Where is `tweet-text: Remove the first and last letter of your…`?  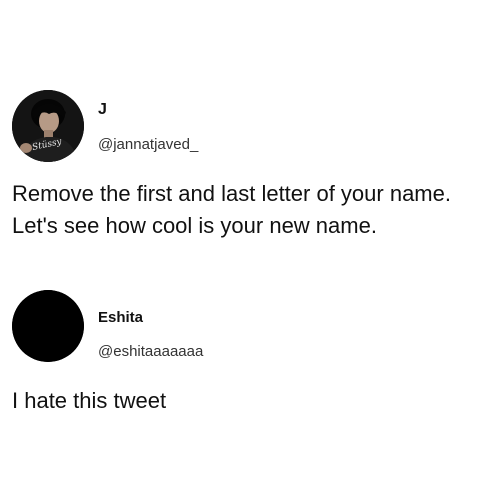
tweet-text: Remove the first and last letter of your… is located at coordinates (231, 209).